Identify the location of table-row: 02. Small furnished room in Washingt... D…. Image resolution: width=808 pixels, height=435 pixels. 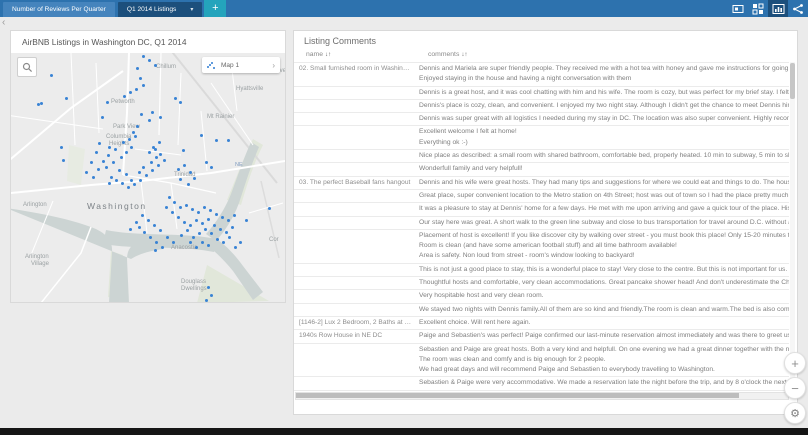
(541, 74).